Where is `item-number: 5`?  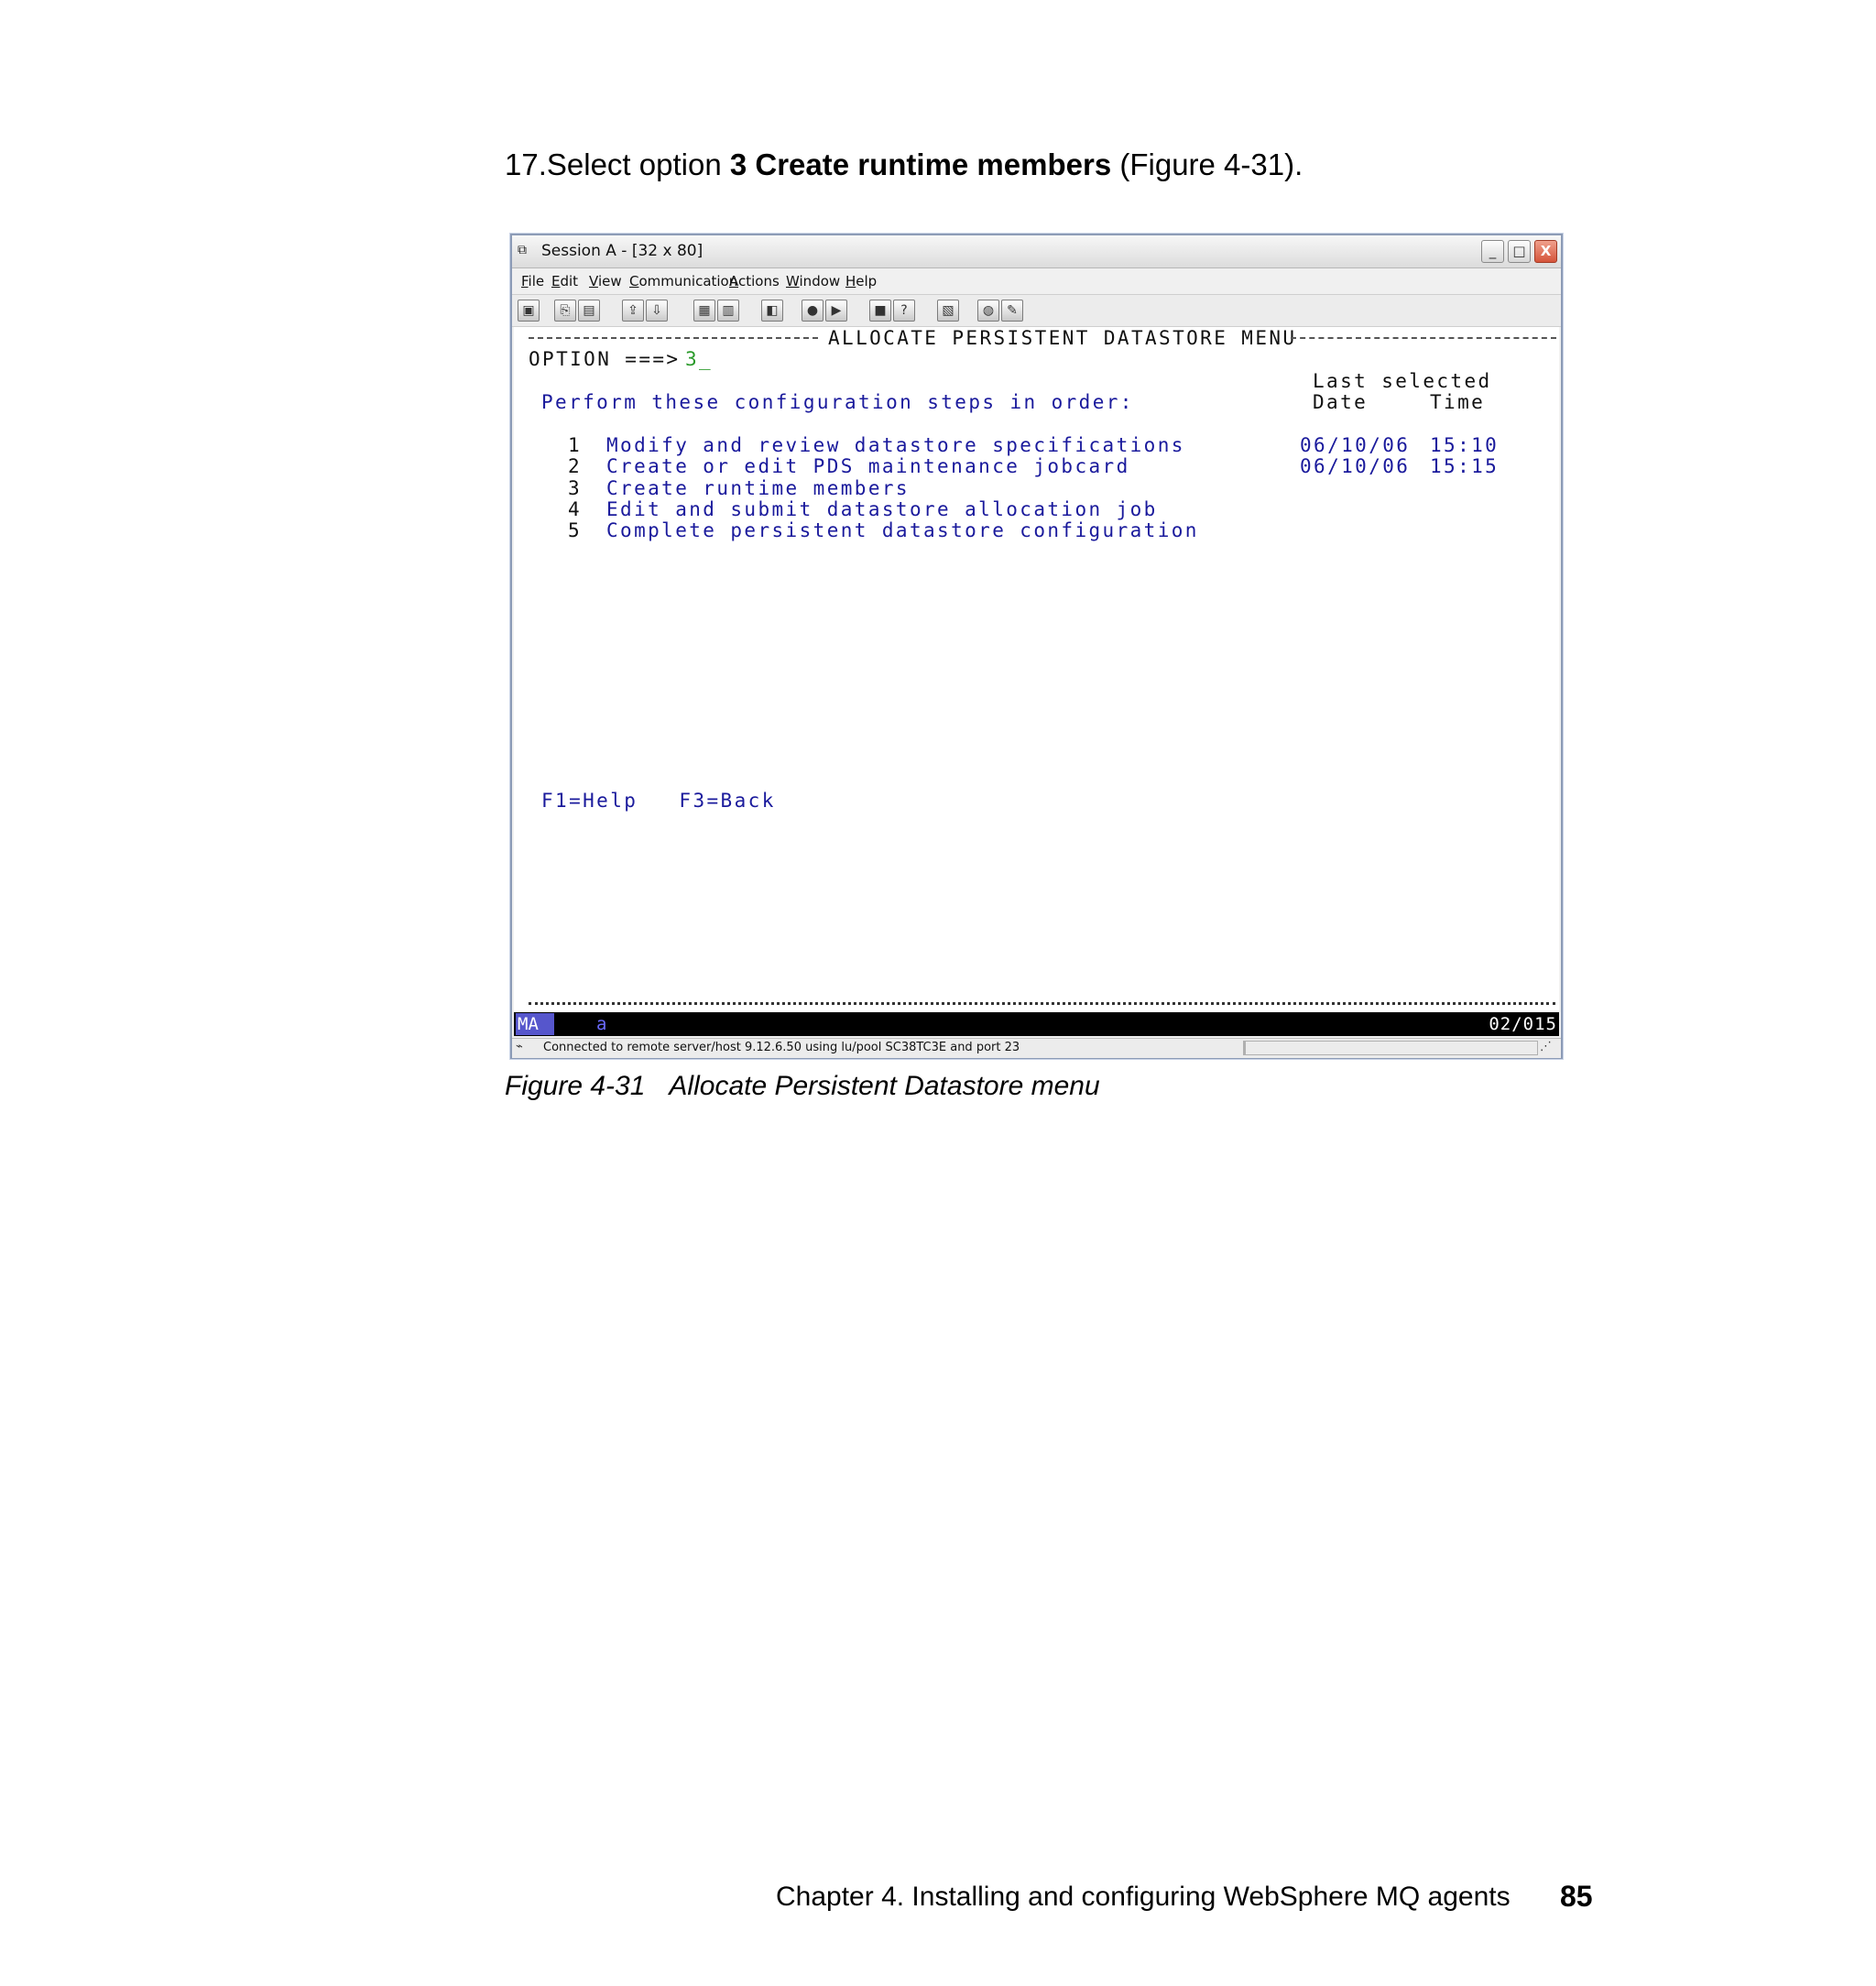
item-number: 5 is located at coordinates (575, 530).